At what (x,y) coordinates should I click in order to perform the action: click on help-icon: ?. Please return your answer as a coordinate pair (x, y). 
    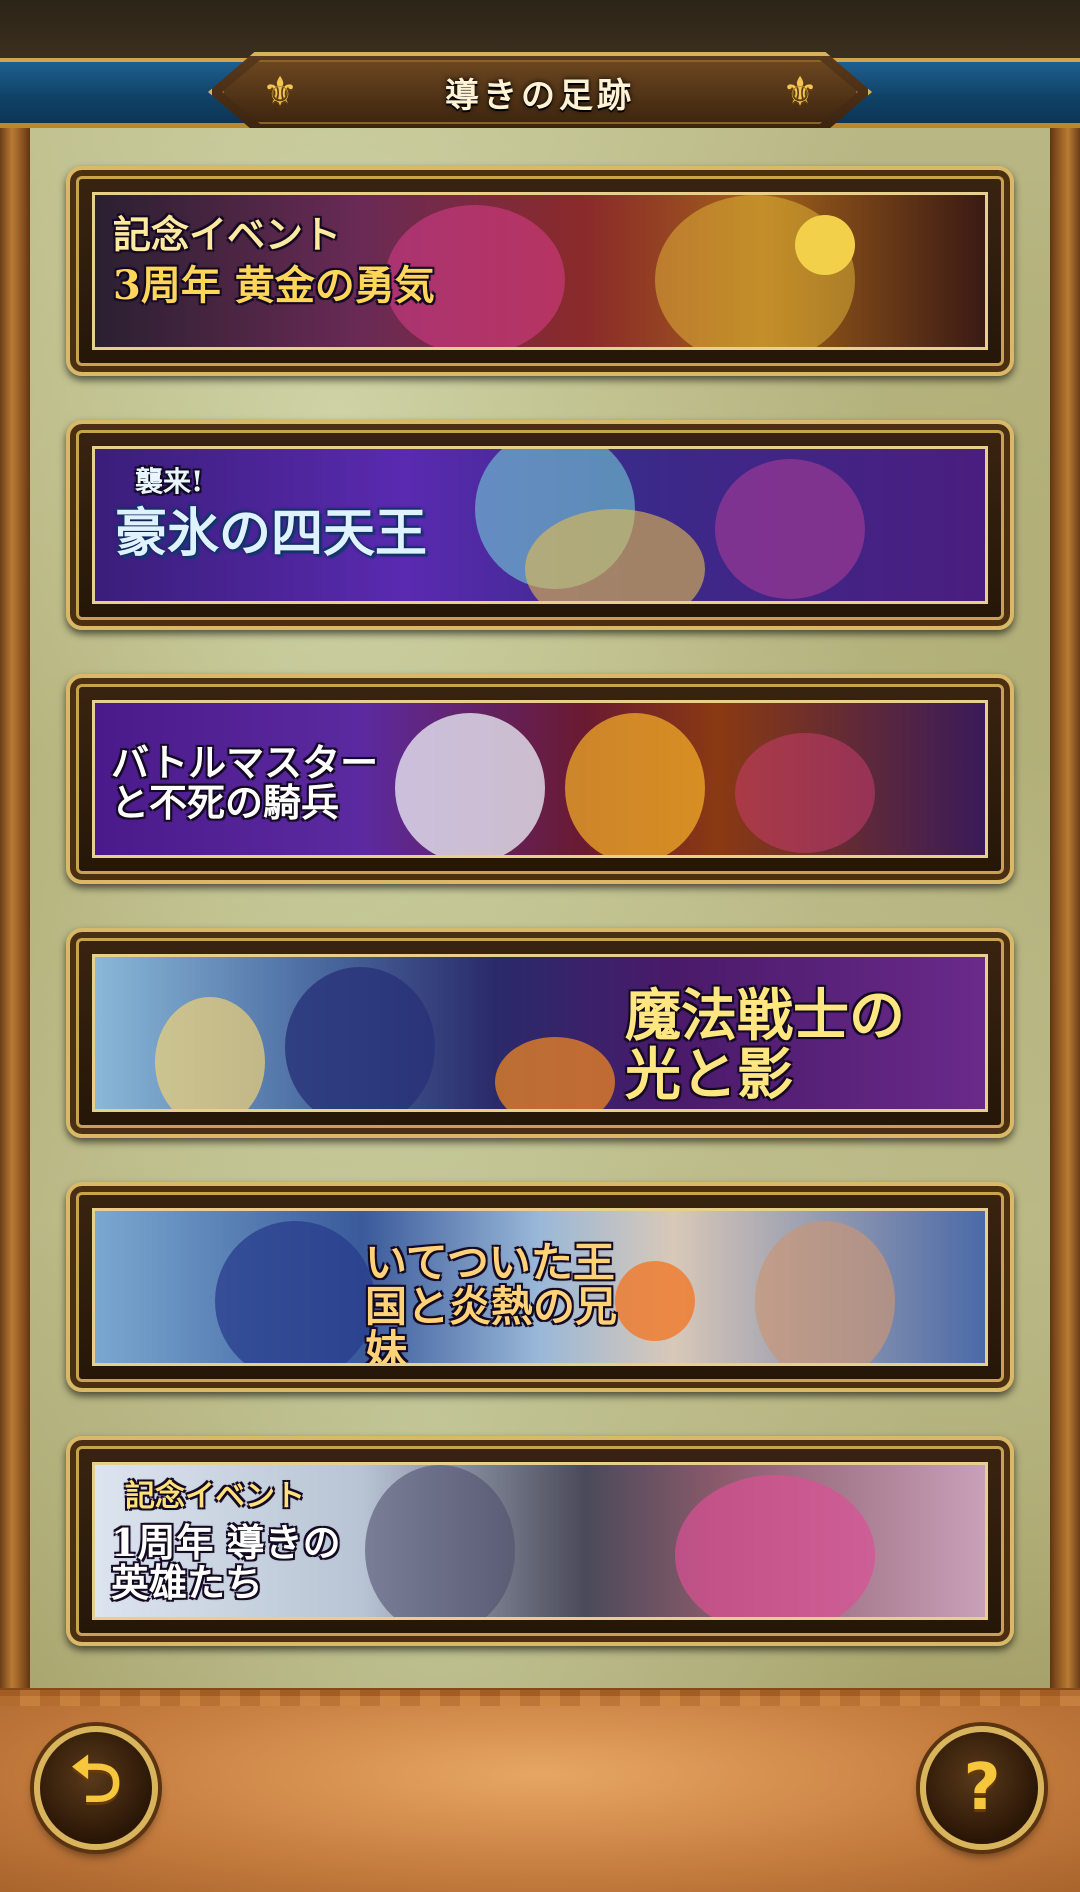
    Looking at the image, I should click on (982, 1788).